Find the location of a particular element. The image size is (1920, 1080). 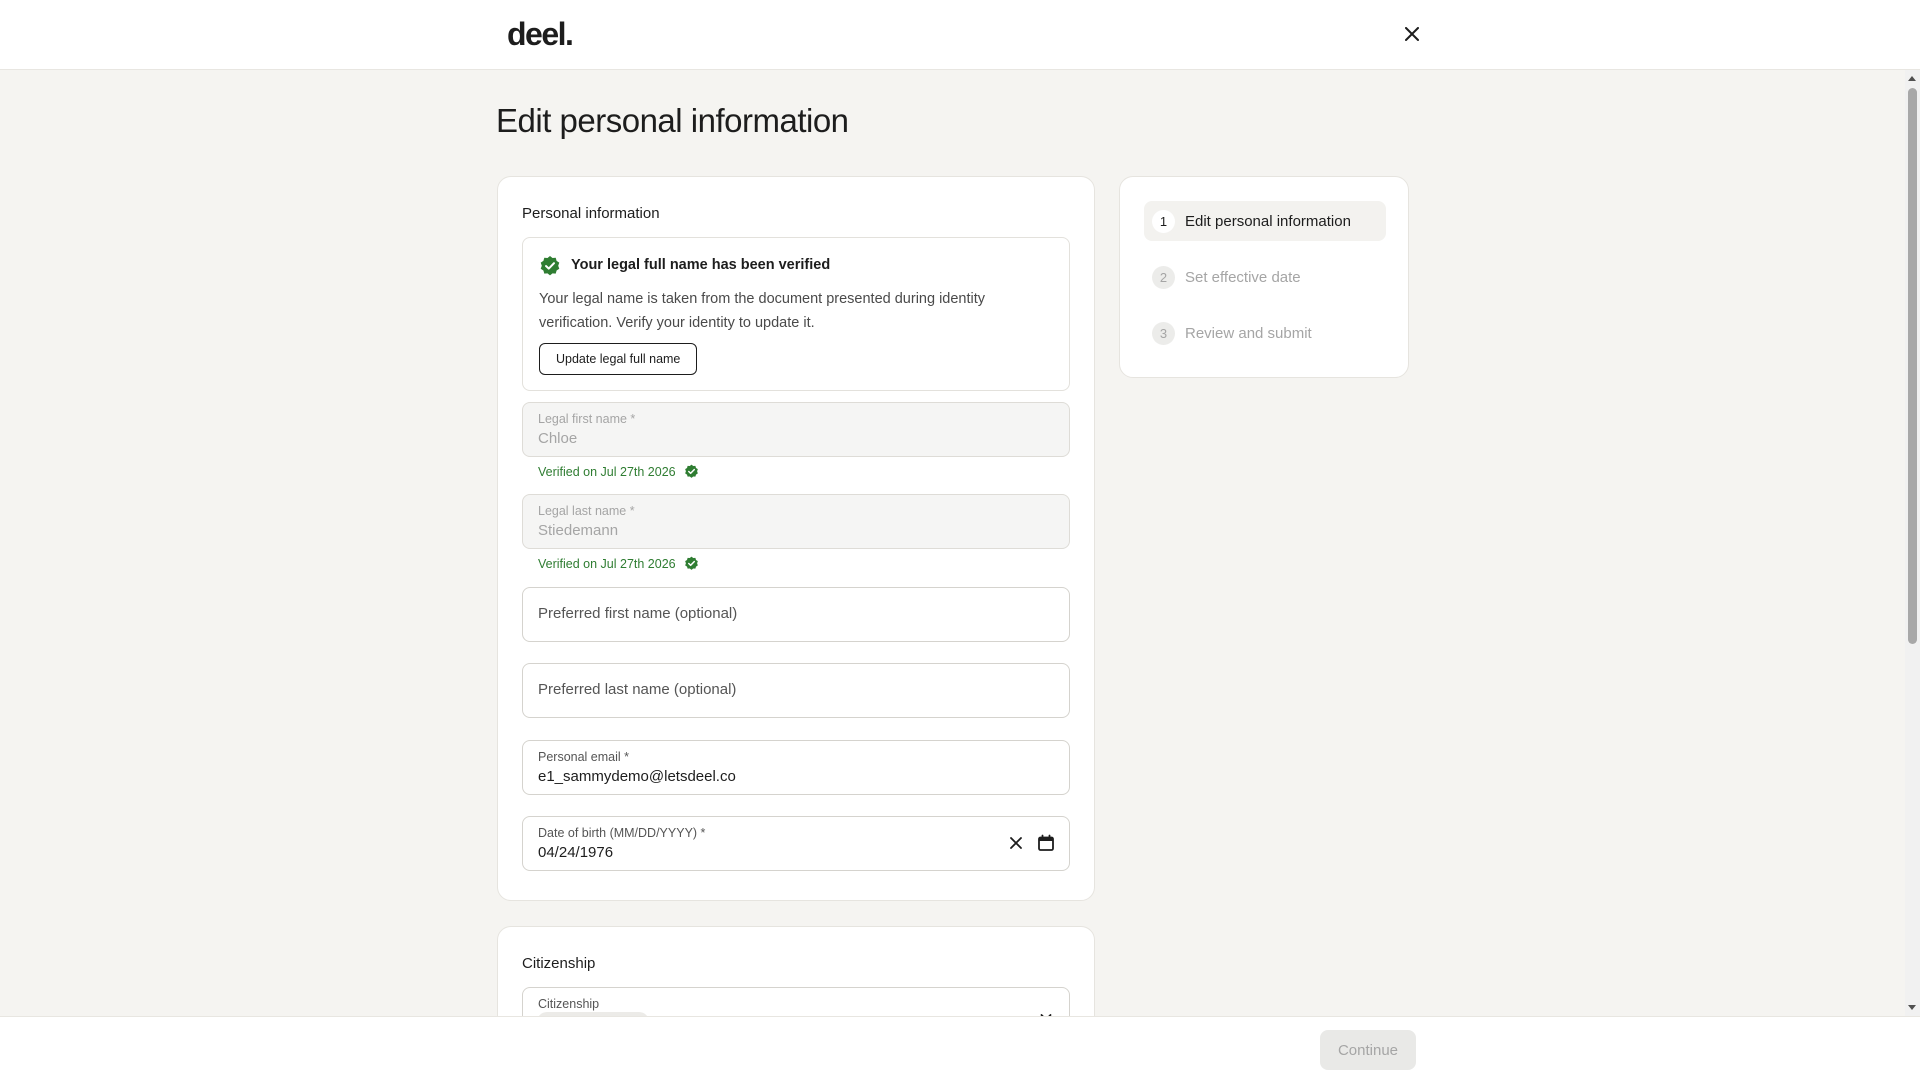

step-set-effective-date: 2 Set effective date is located at coordinates (1265, 277).